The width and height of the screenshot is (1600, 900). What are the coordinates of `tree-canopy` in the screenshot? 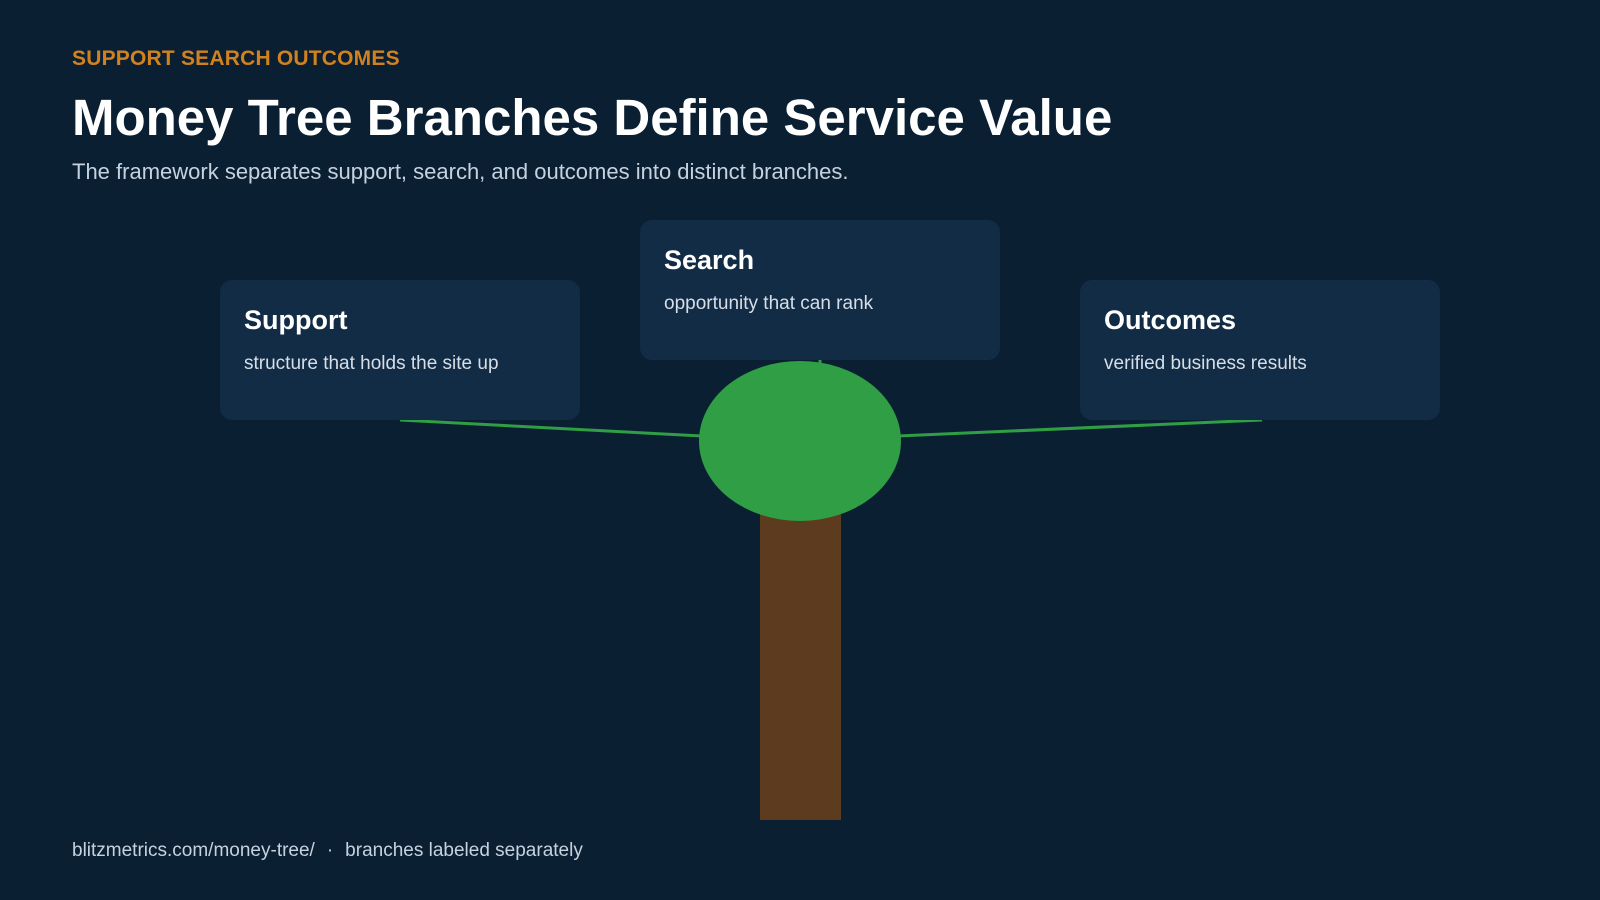 It's located at (800, 441).